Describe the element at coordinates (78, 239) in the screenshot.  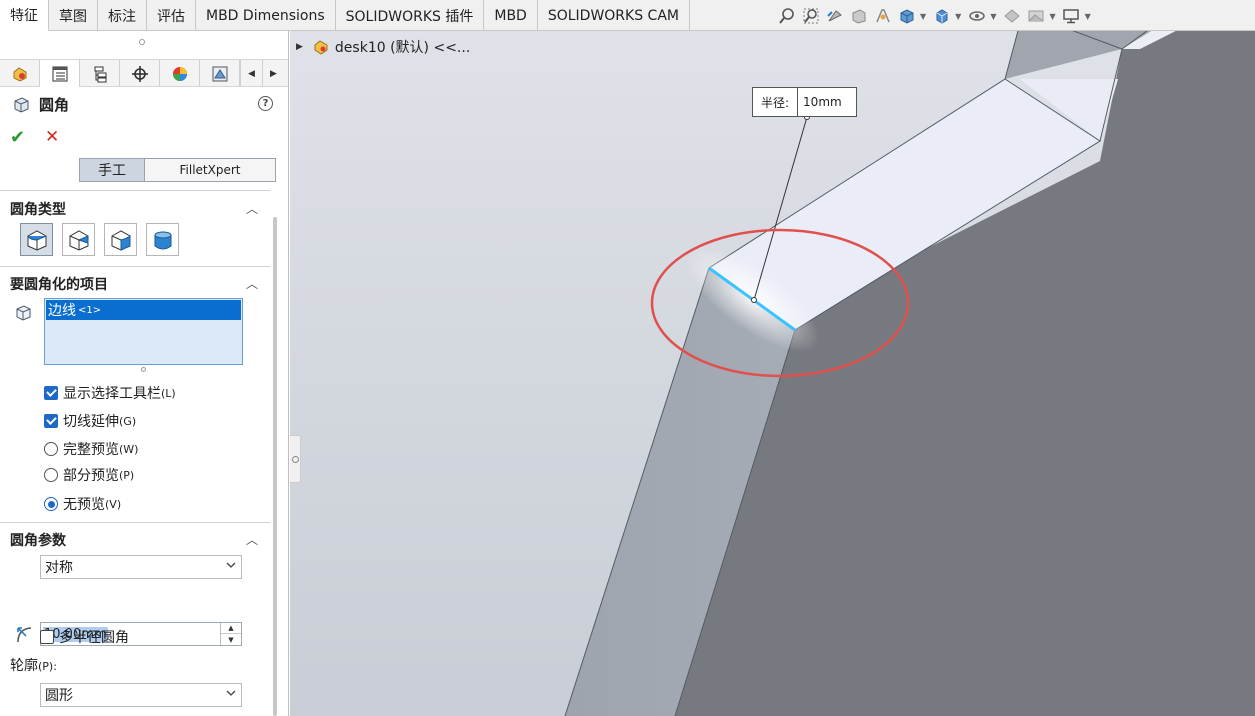
I see `variable-size-fillet-button` at that location.